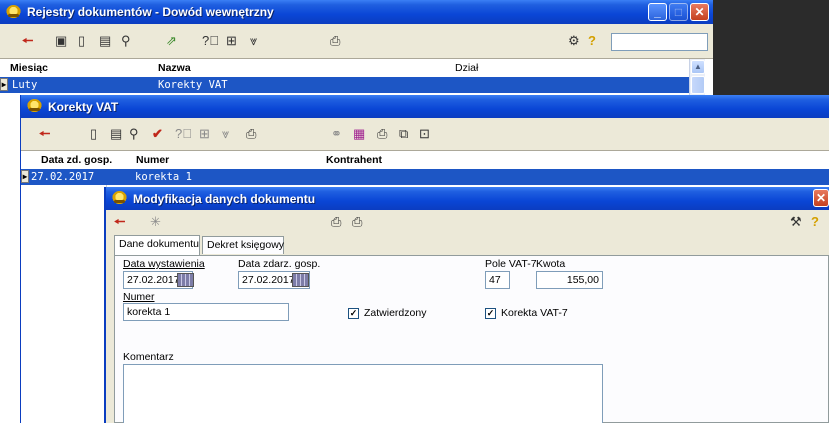 This screenshot has width=829, height=423. I want to click on tab-document-data: Dane dokumentu, so click(157, 245).